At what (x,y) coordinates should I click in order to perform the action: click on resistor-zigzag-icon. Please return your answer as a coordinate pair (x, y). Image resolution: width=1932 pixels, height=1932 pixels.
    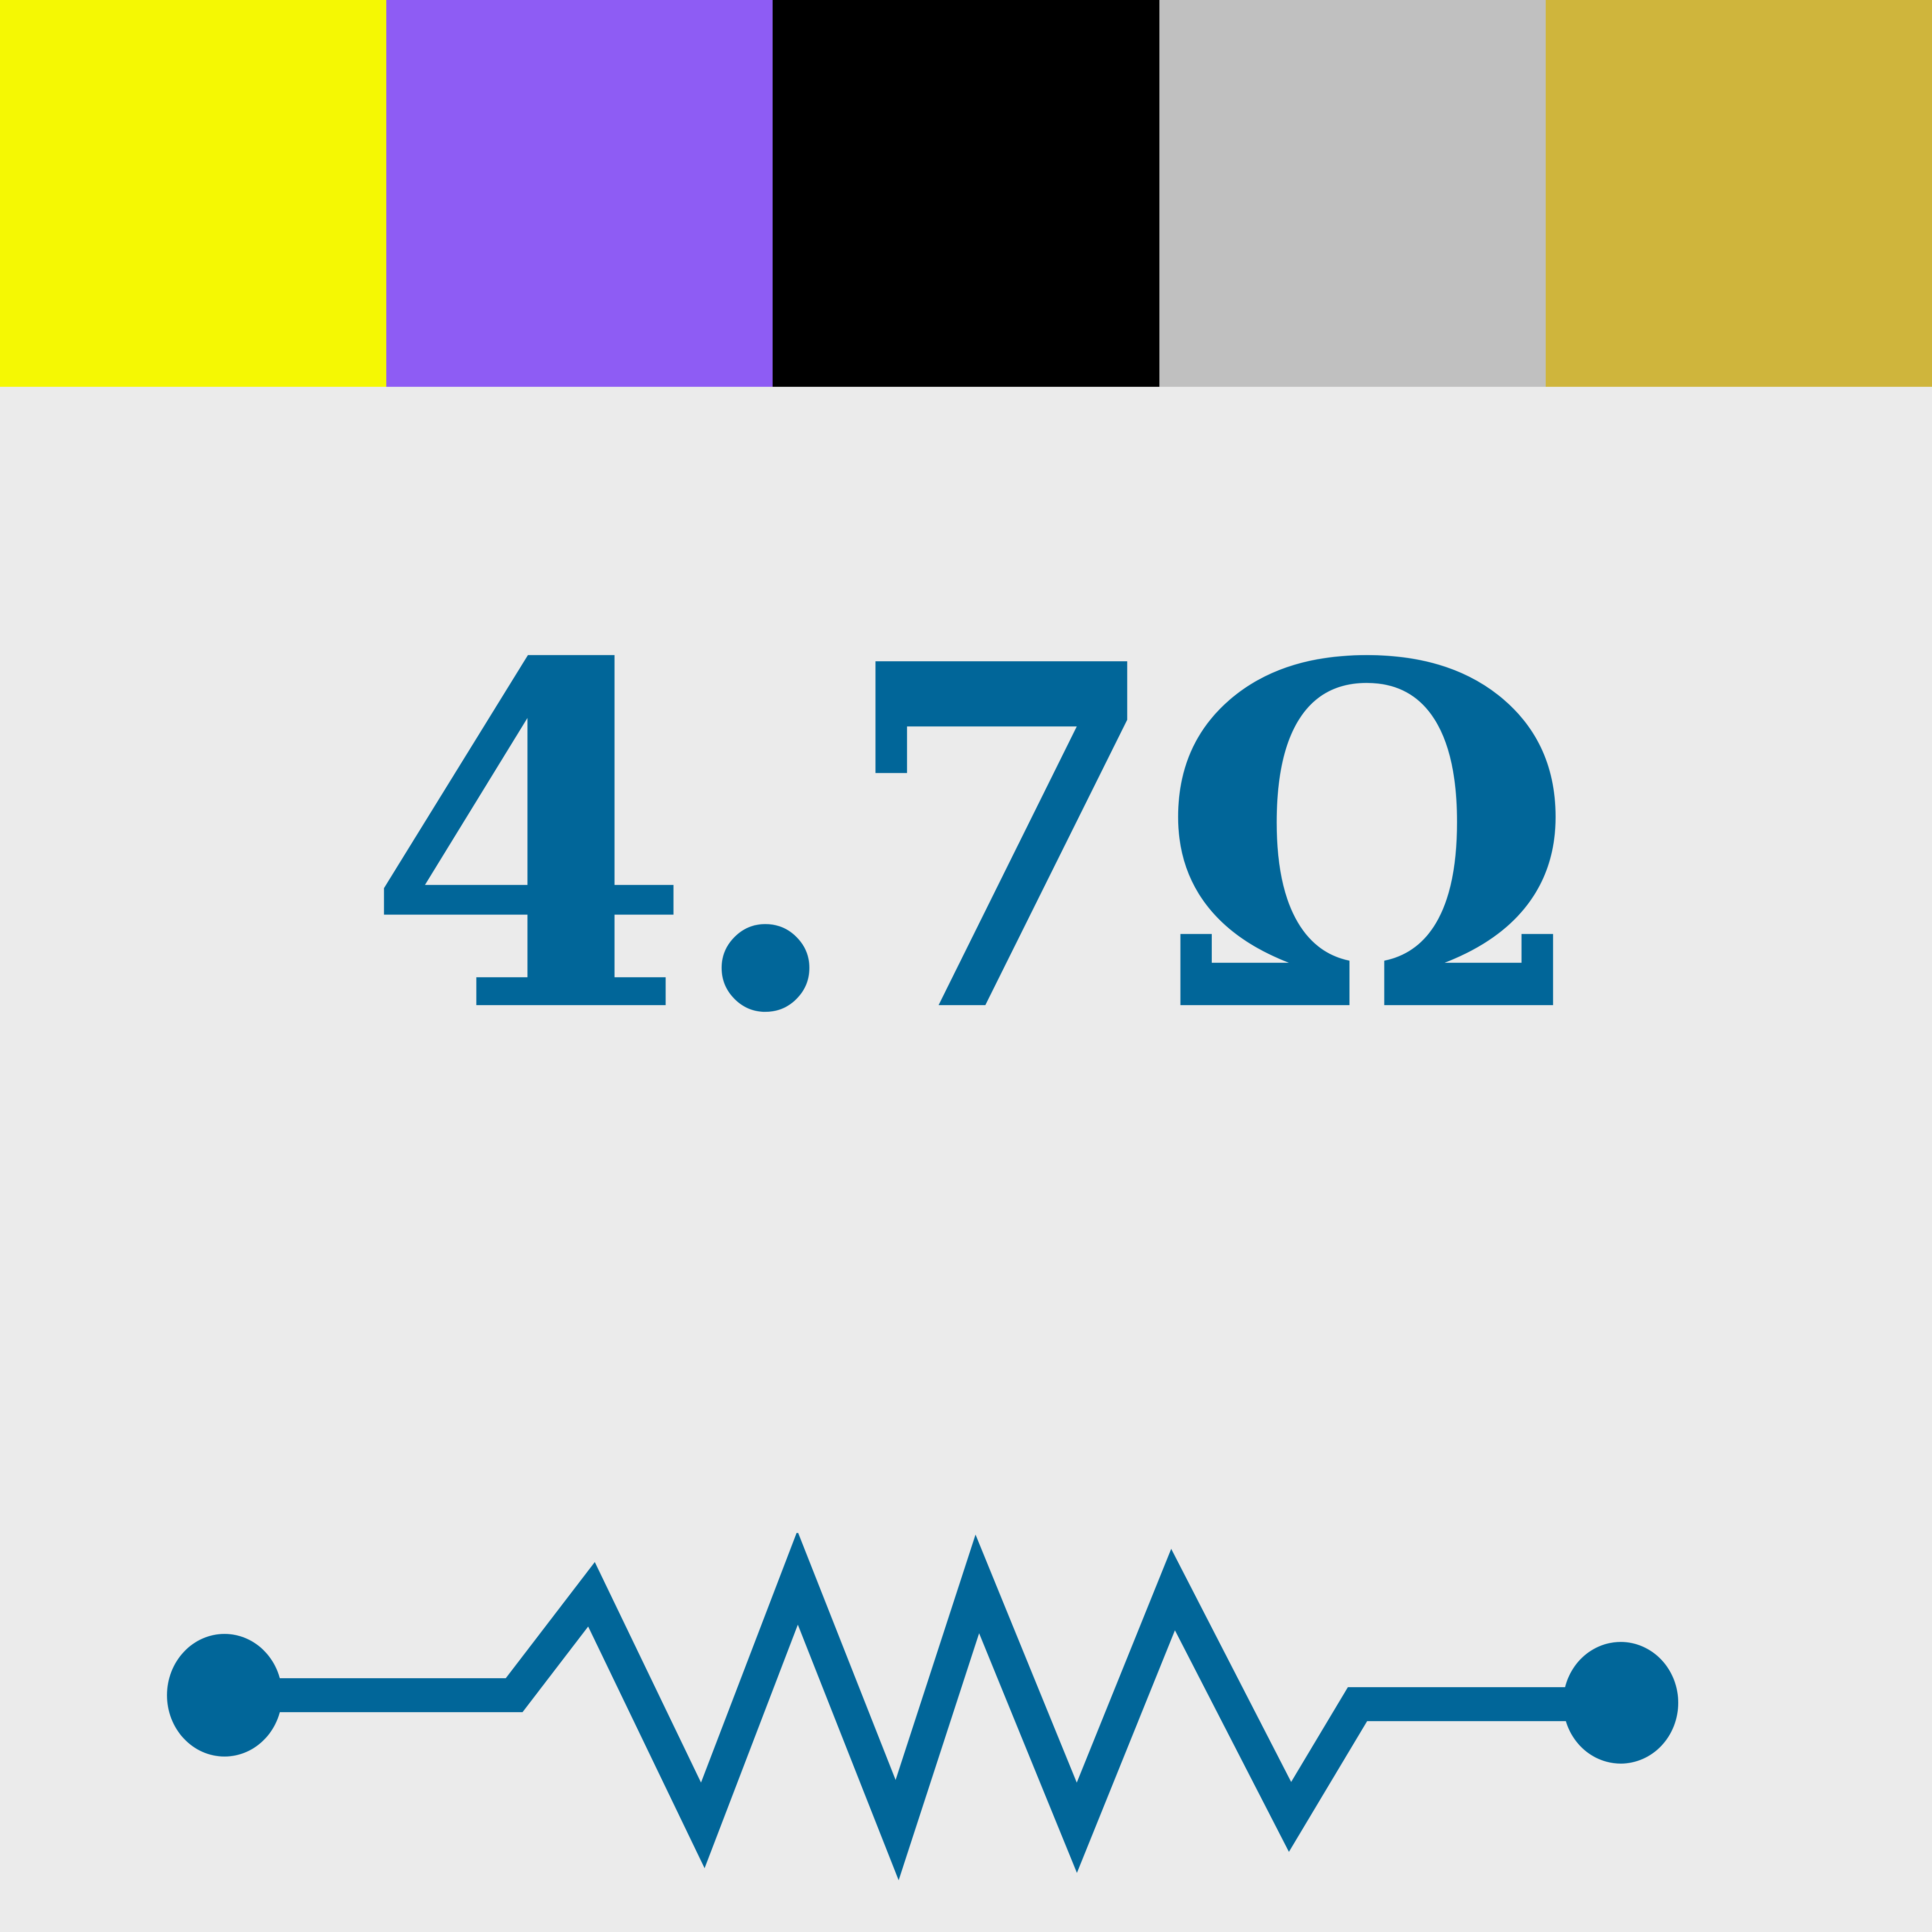
    Looking at the image, I should click on (925, 1707).